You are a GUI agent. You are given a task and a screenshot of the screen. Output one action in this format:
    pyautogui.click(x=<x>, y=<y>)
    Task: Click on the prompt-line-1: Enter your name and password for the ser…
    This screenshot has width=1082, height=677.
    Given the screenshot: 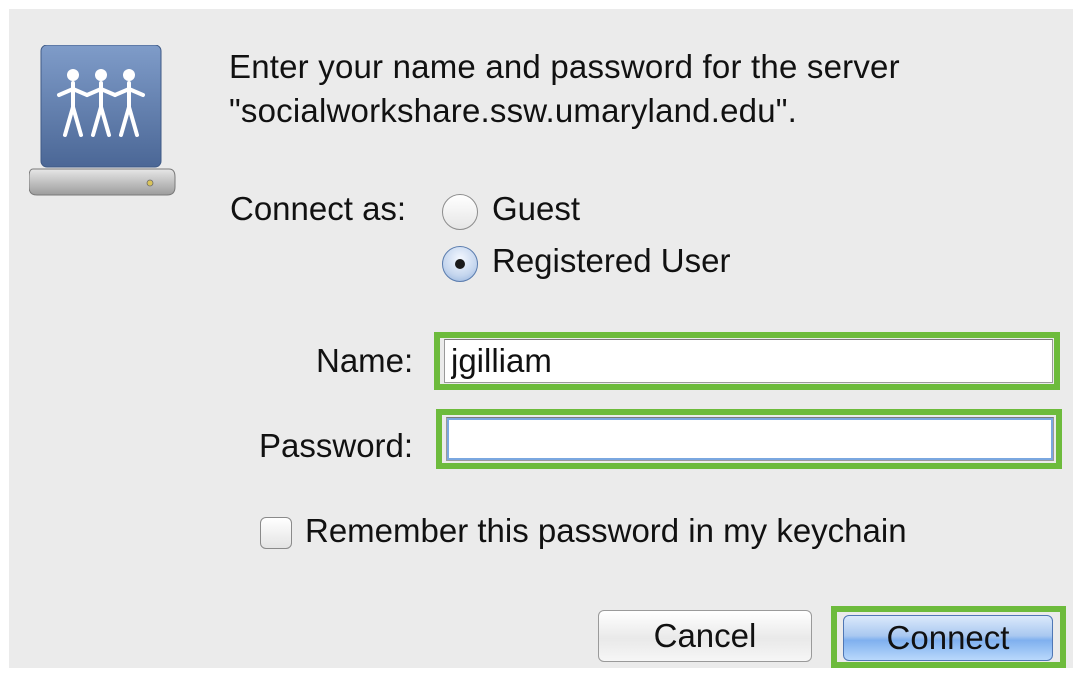 What is the action you would take?
    pyautogui.click(x=564, y=66)
    